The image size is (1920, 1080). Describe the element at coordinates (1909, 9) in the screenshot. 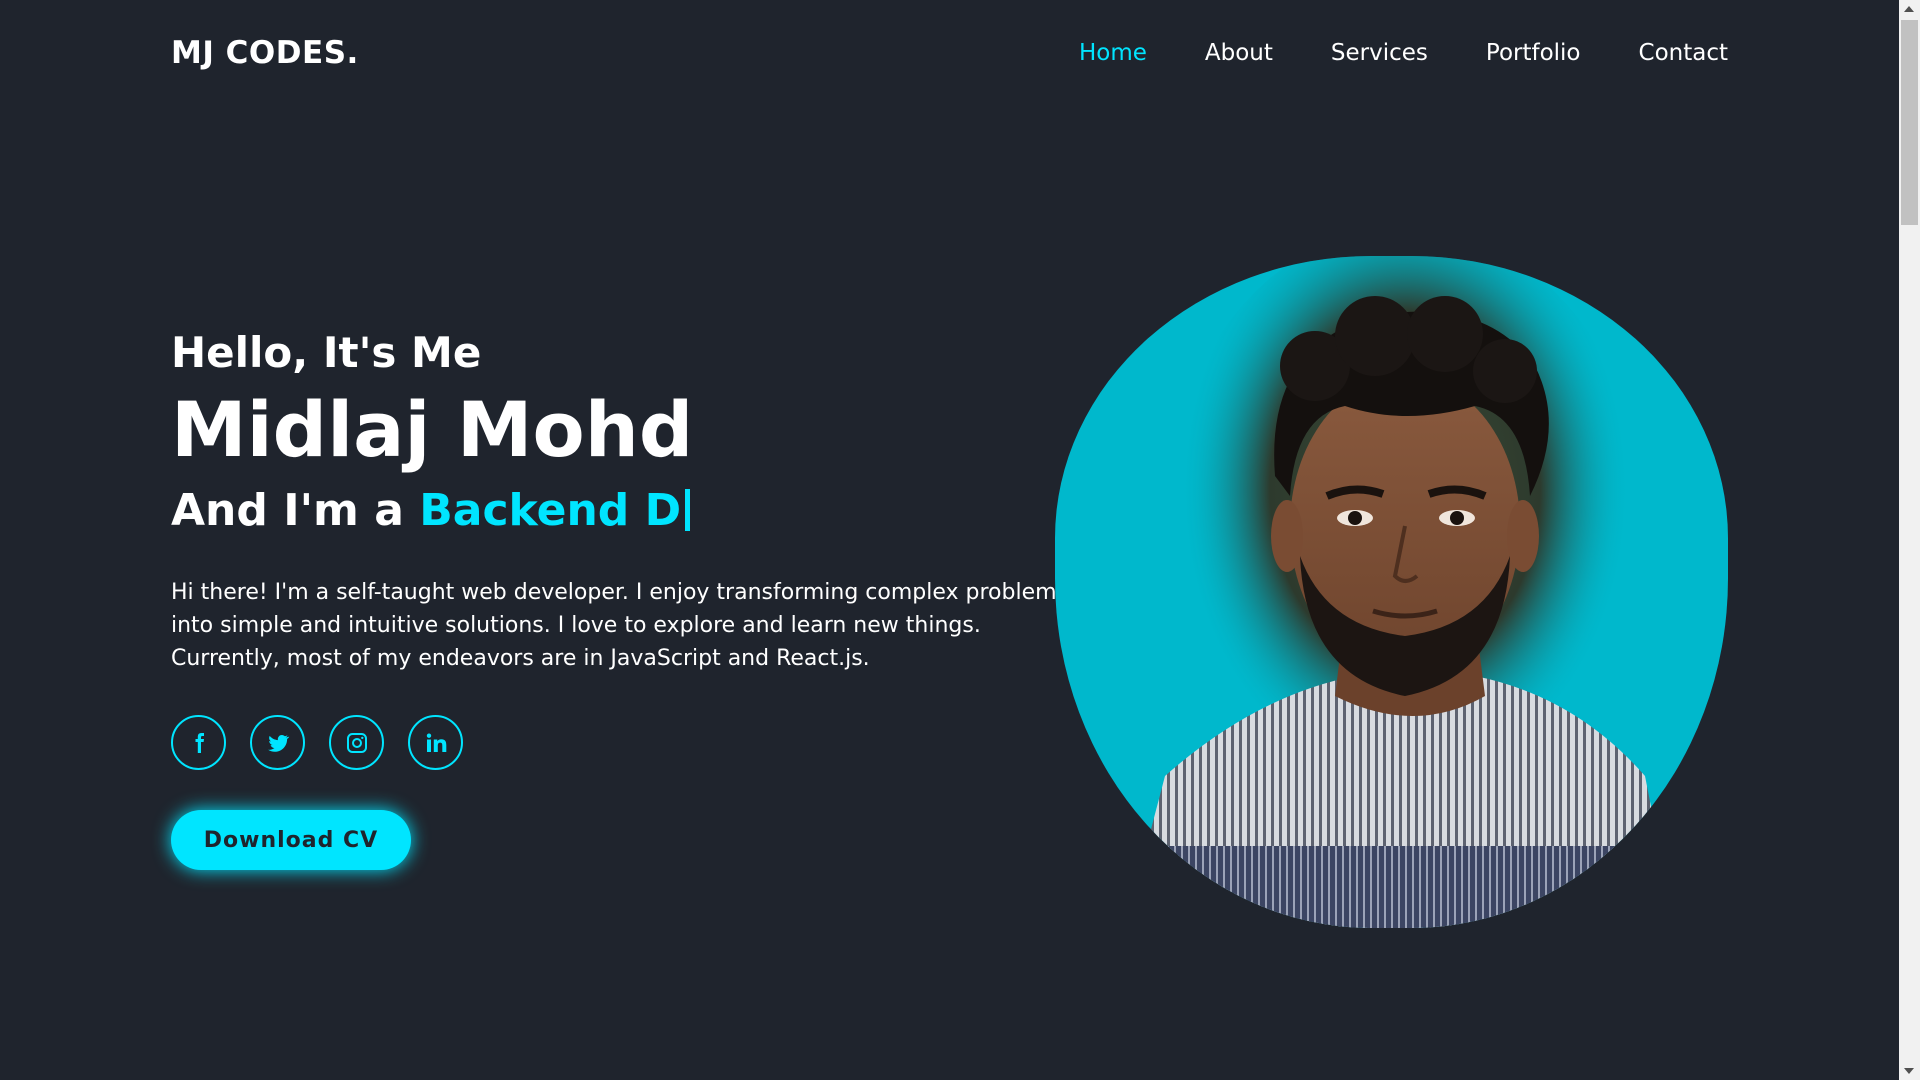

I see `scroll-up-arrow-icon` at that location.